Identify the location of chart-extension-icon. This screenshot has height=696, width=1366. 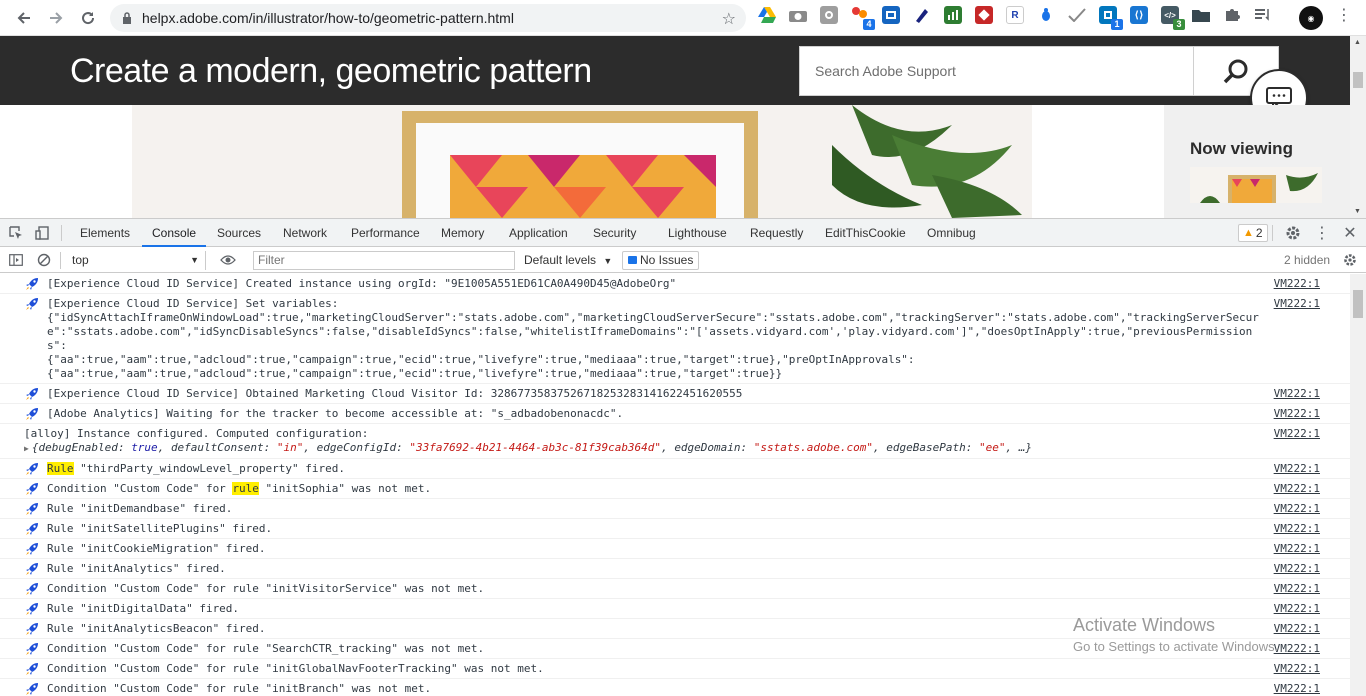
(953, 15).